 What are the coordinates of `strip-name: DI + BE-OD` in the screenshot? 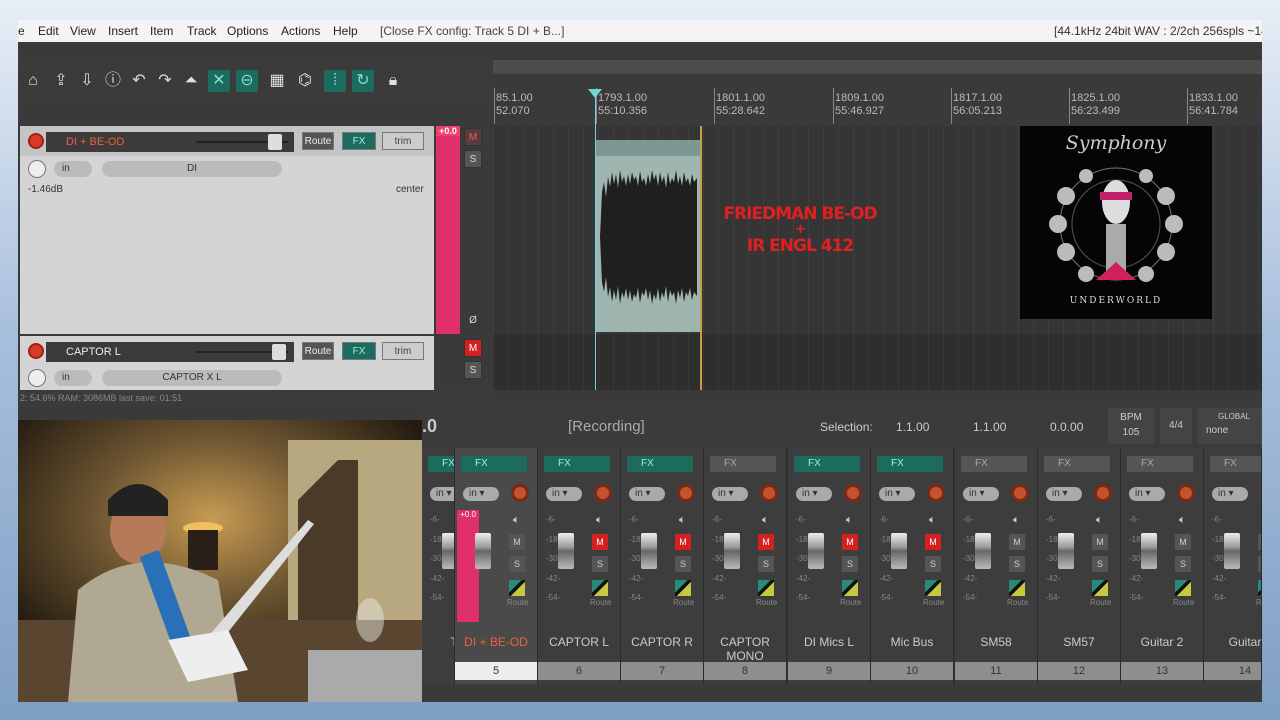 It's located at (496, 642).